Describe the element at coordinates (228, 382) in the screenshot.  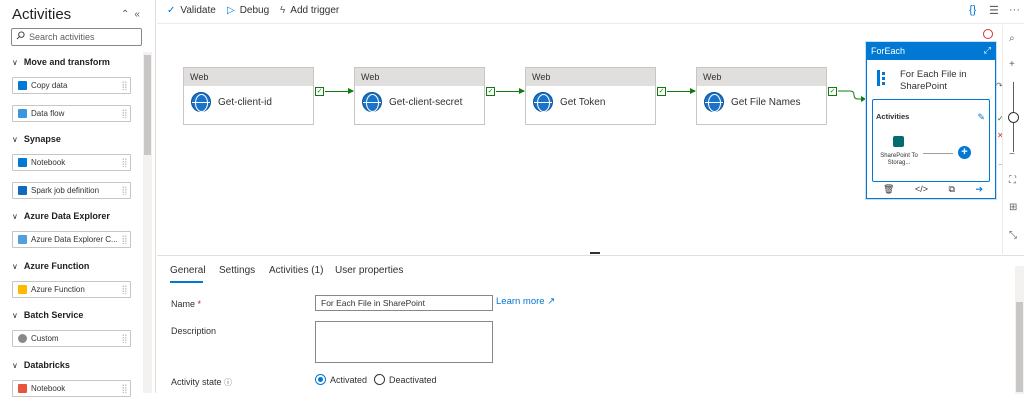
I see `info-icon: ⓘ` at that location.